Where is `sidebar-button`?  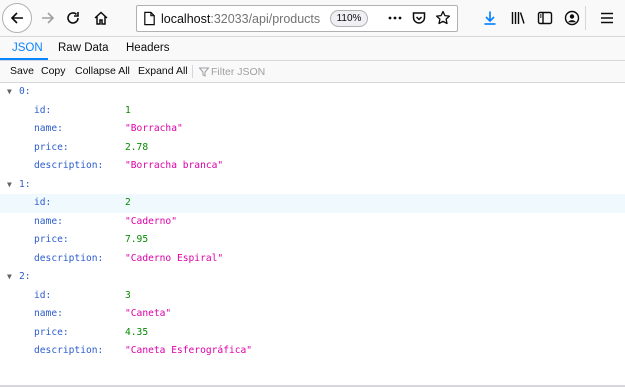
sidebar-button is located at coordinates (545, 18).